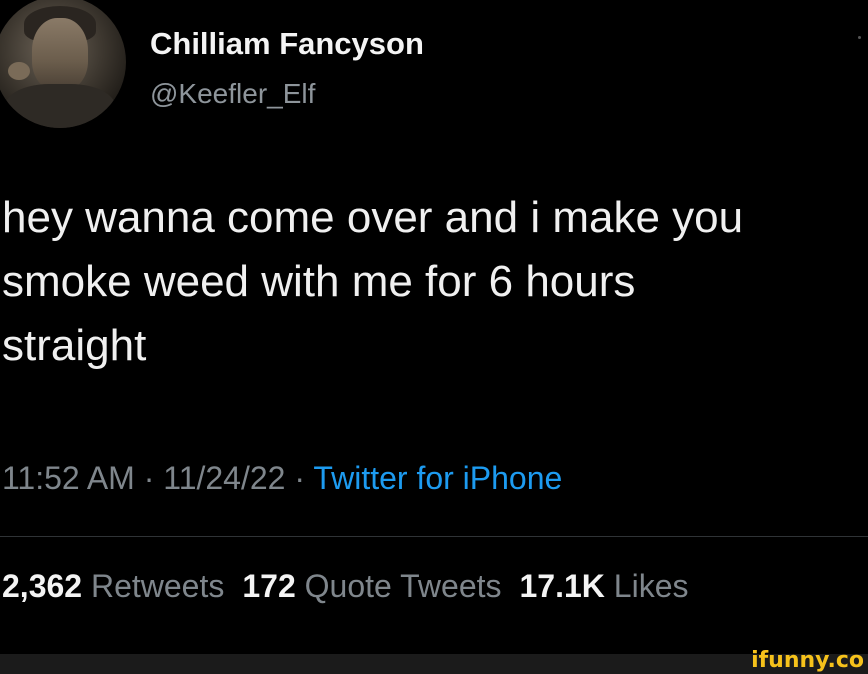 The height and width of the screenshot is (674, 868). I want to click on quote-tweets-count: 172, so click(269, 586).